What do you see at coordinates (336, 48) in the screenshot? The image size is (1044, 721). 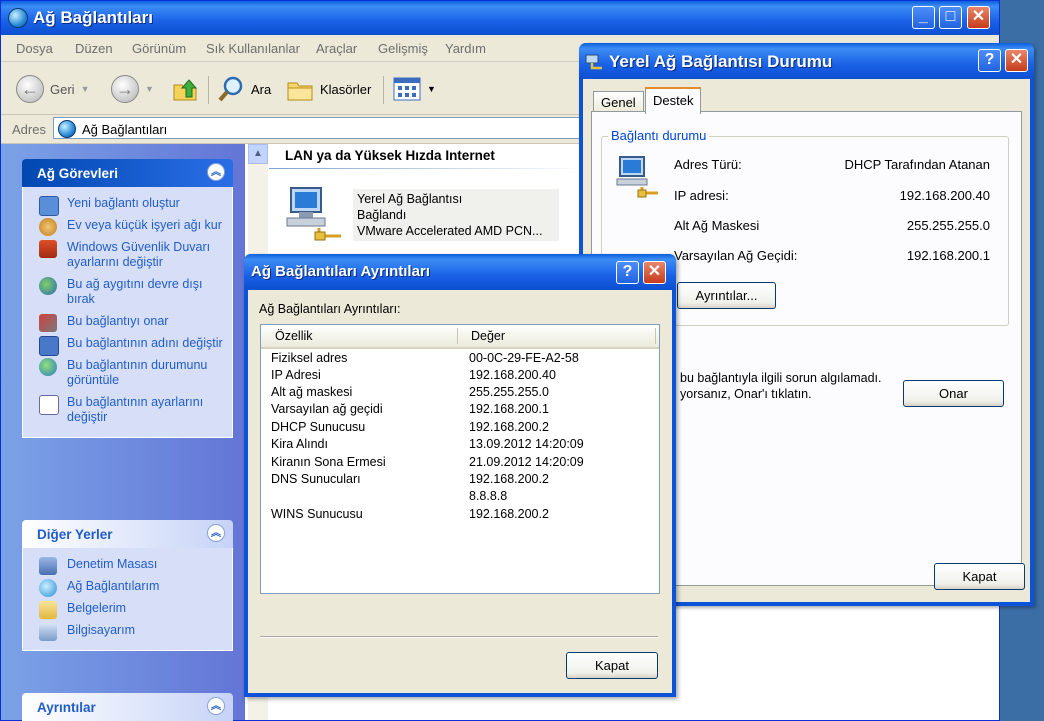 I see `menu-araclar: Araçlar` at bounding box center [336, 48].